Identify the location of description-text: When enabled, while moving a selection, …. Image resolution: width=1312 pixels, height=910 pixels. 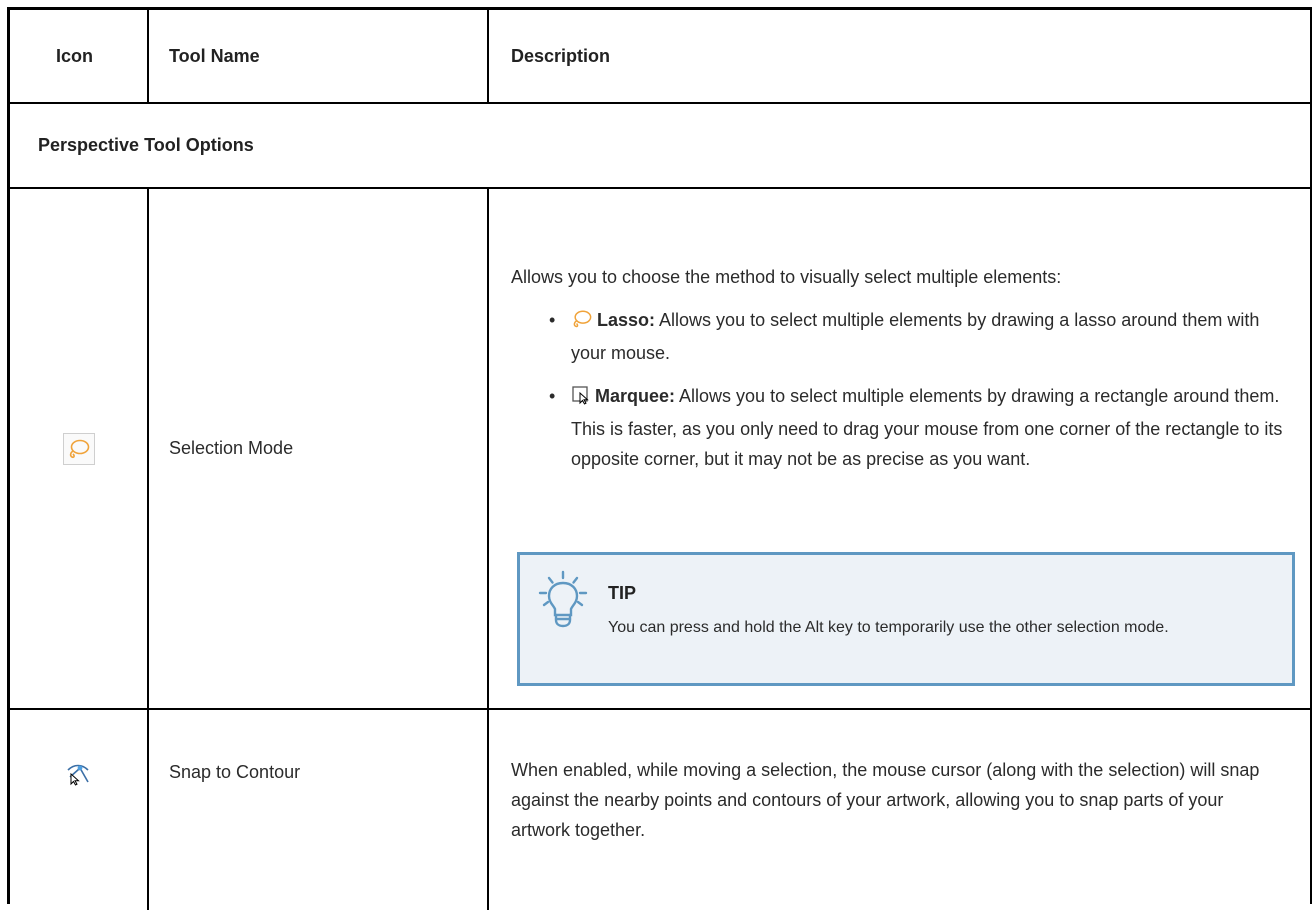
(885, 800).